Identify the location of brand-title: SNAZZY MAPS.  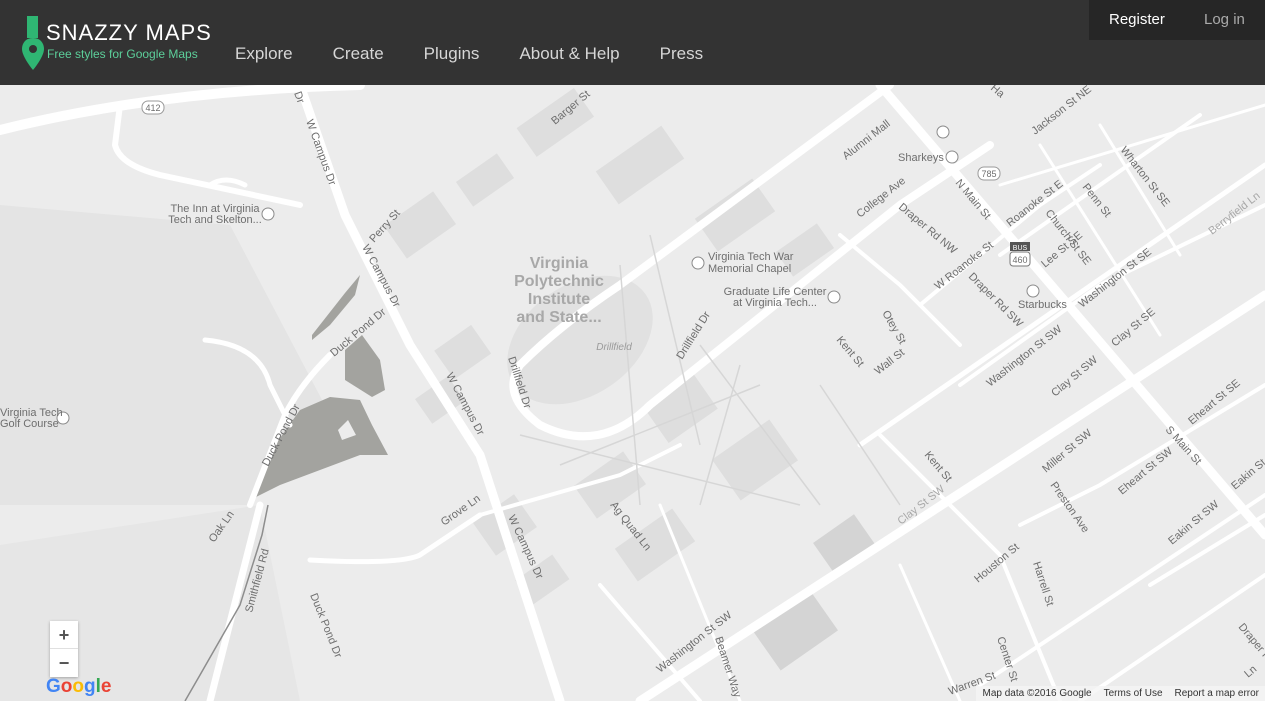
(129, 32).